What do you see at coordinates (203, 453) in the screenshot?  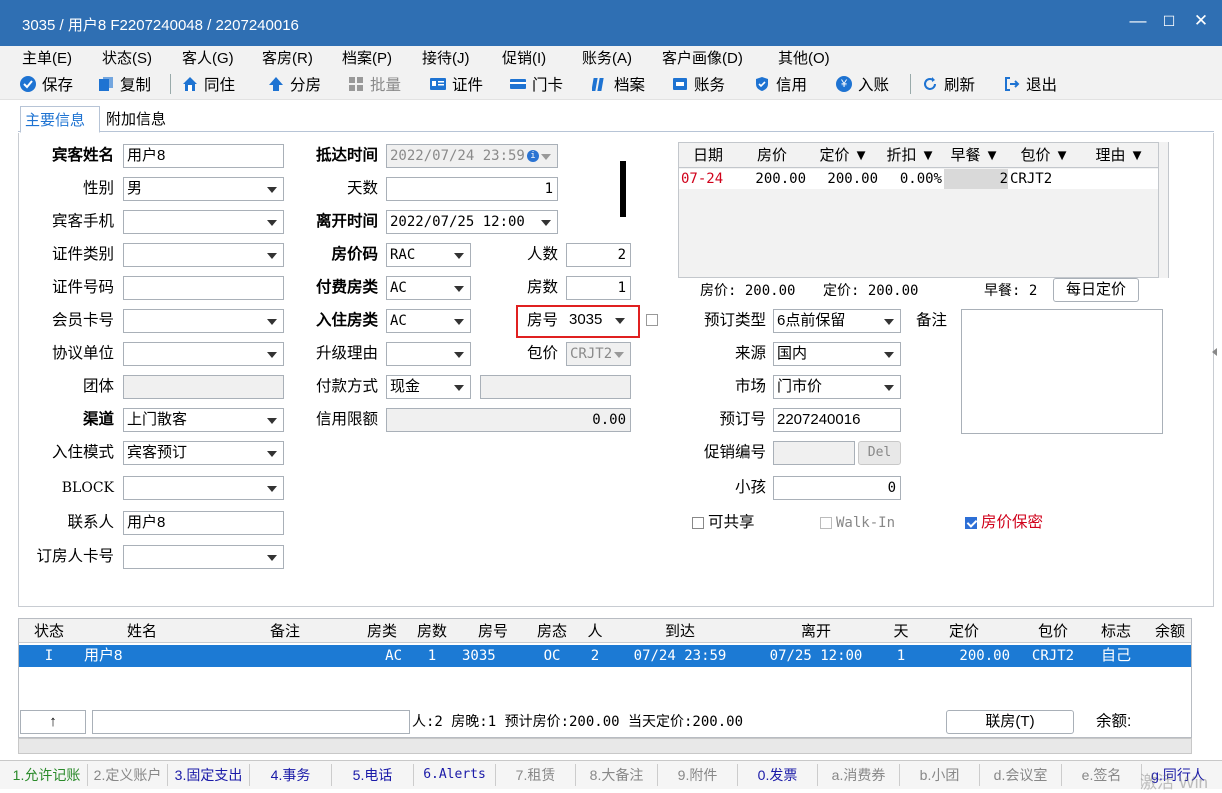 I see `checkin-mode-select: 宾客预订` at bounding box center [203, 453].